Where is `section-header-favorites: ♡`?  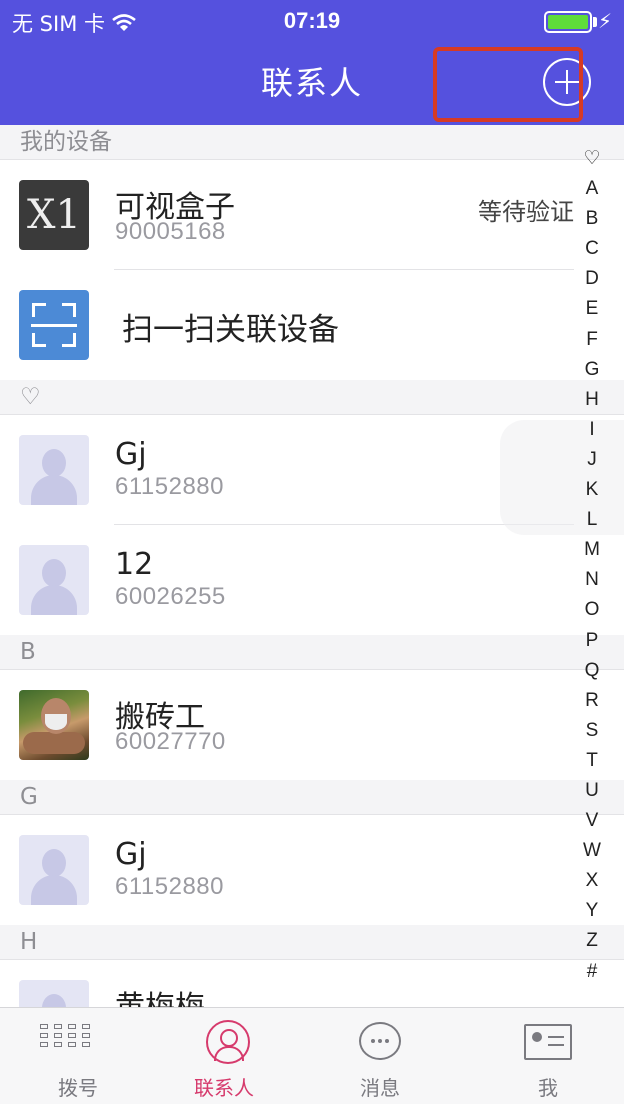
section-header-favorites: ♡ is located at coordinates (312, 397).